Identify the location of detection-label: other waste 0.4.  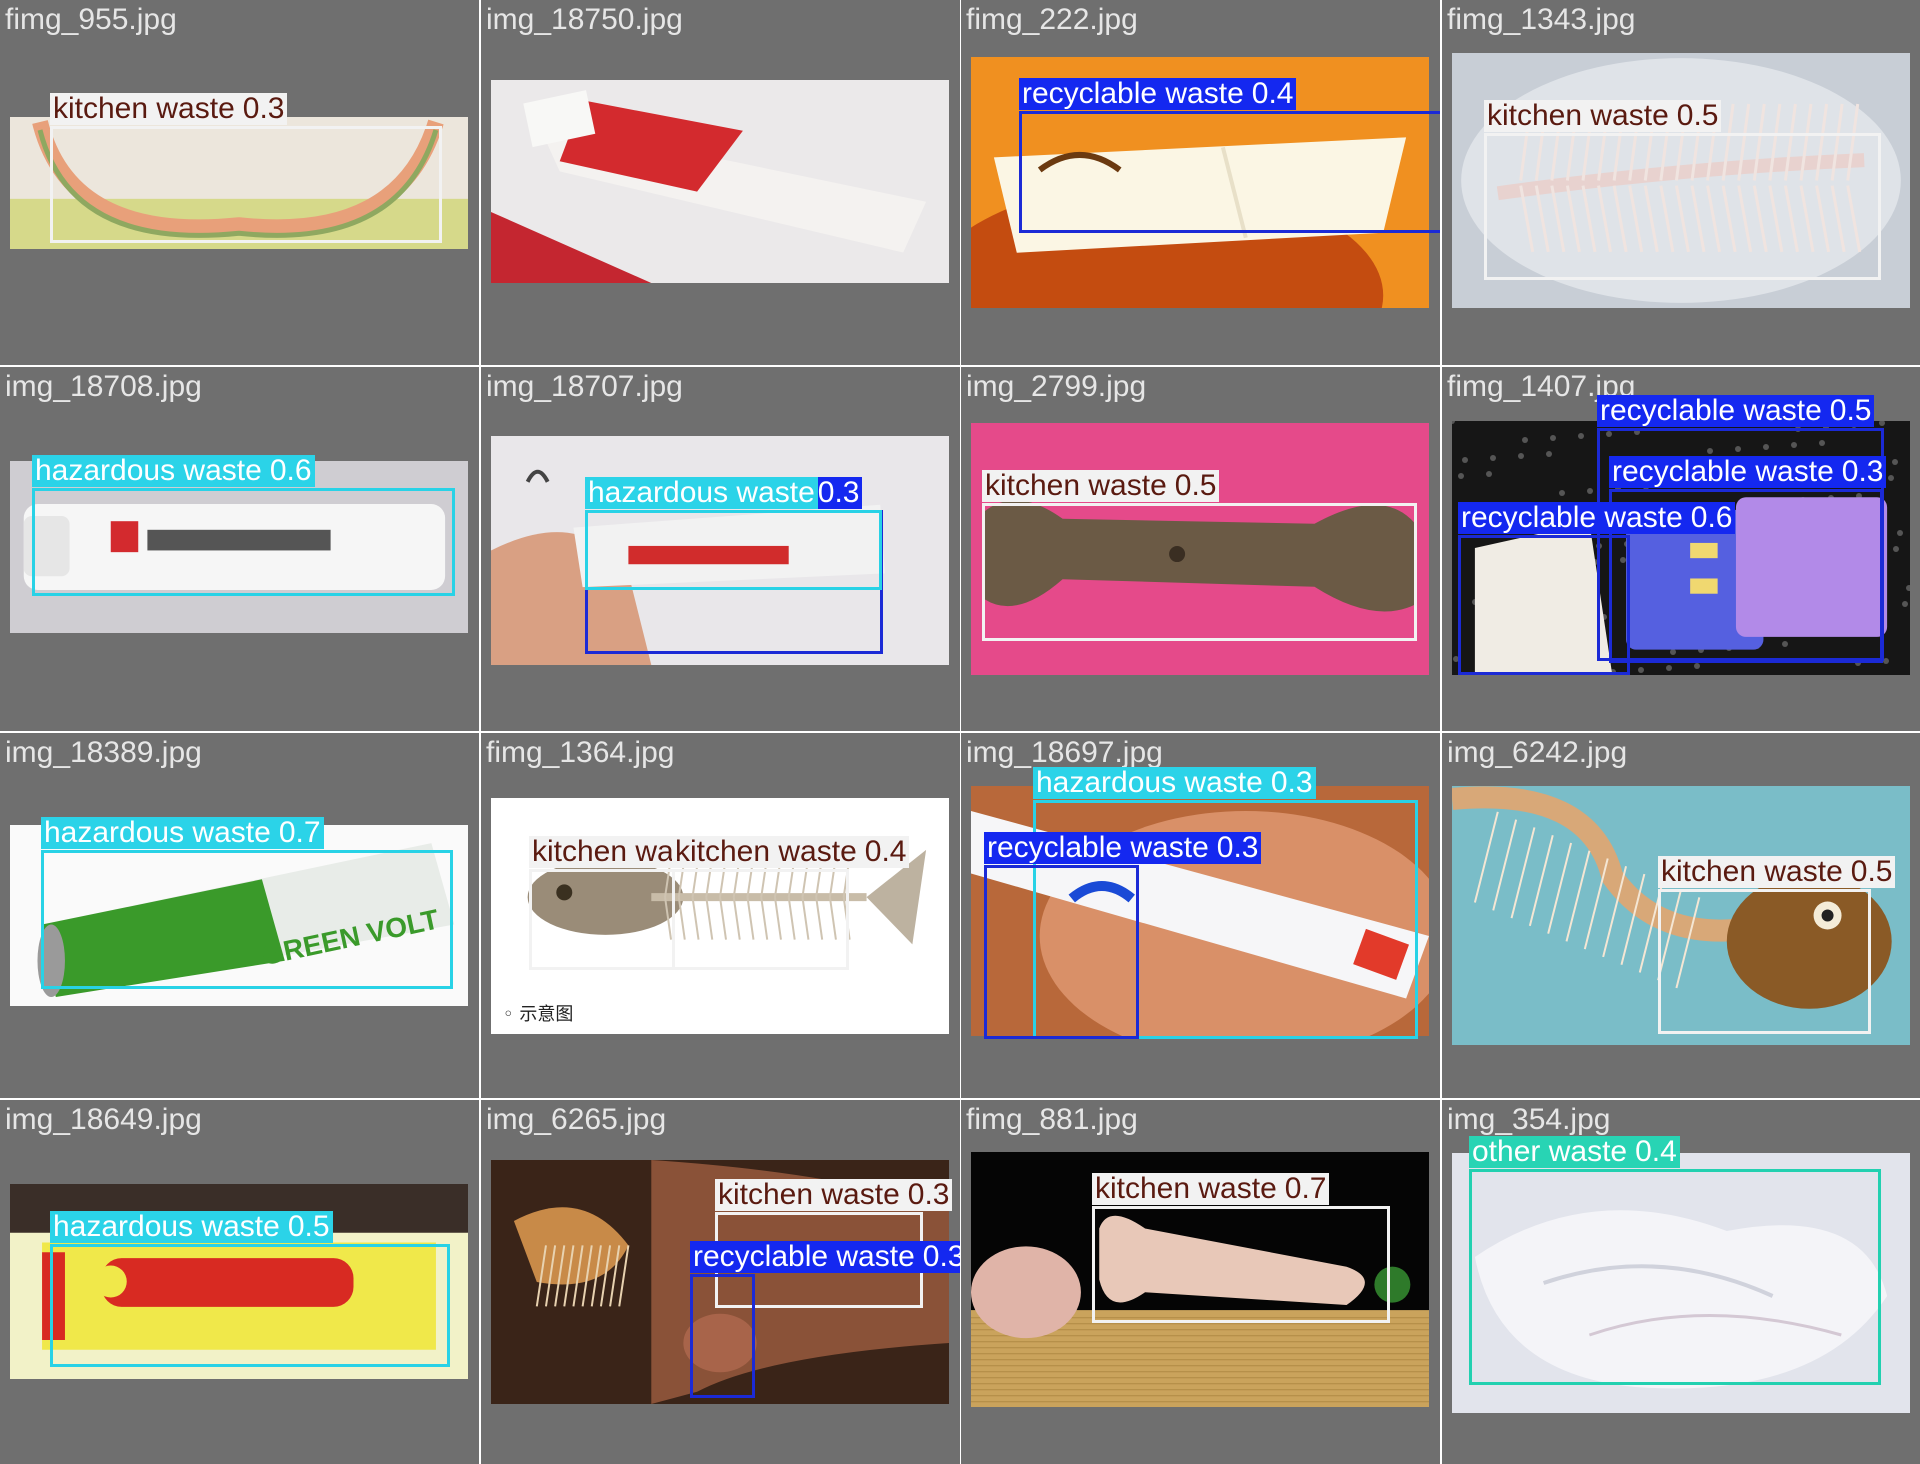
(1574, 1152).